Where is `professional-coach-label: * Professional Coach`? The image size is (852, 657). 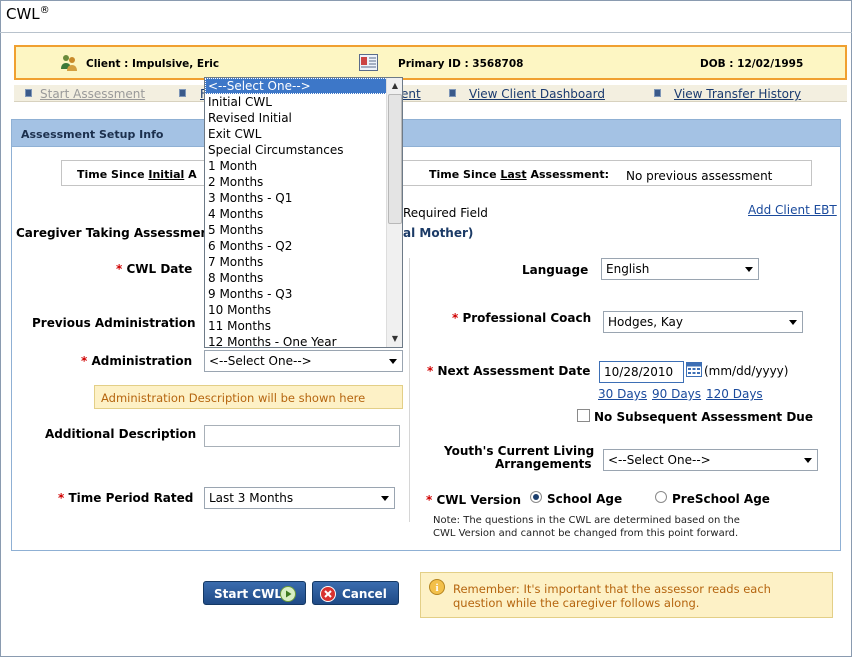 professional-coach-label: * Professional Coach is located at coordinates (522, 318).